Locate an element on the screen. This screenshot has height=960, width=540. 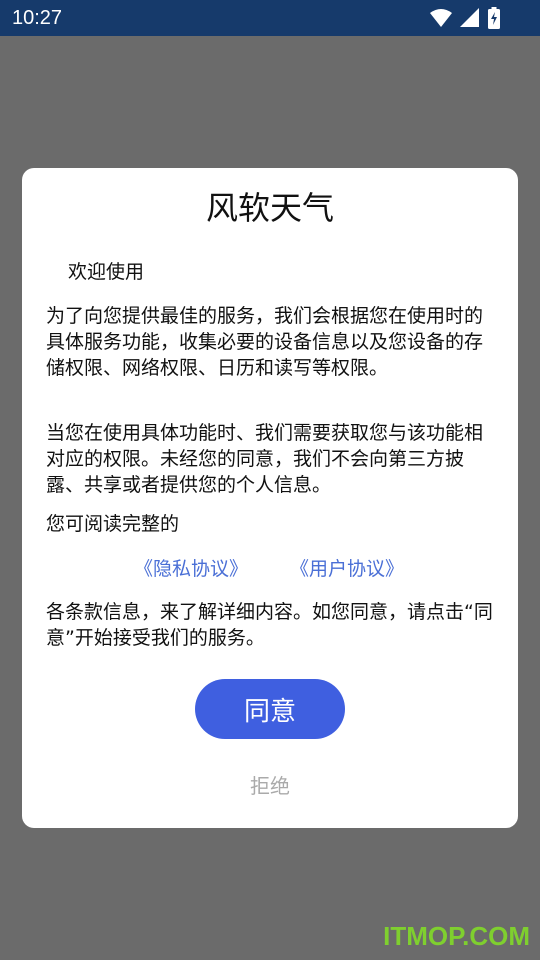
info-paragraph-3: 您可阅读完整的 is located at coordinates (113, 524).